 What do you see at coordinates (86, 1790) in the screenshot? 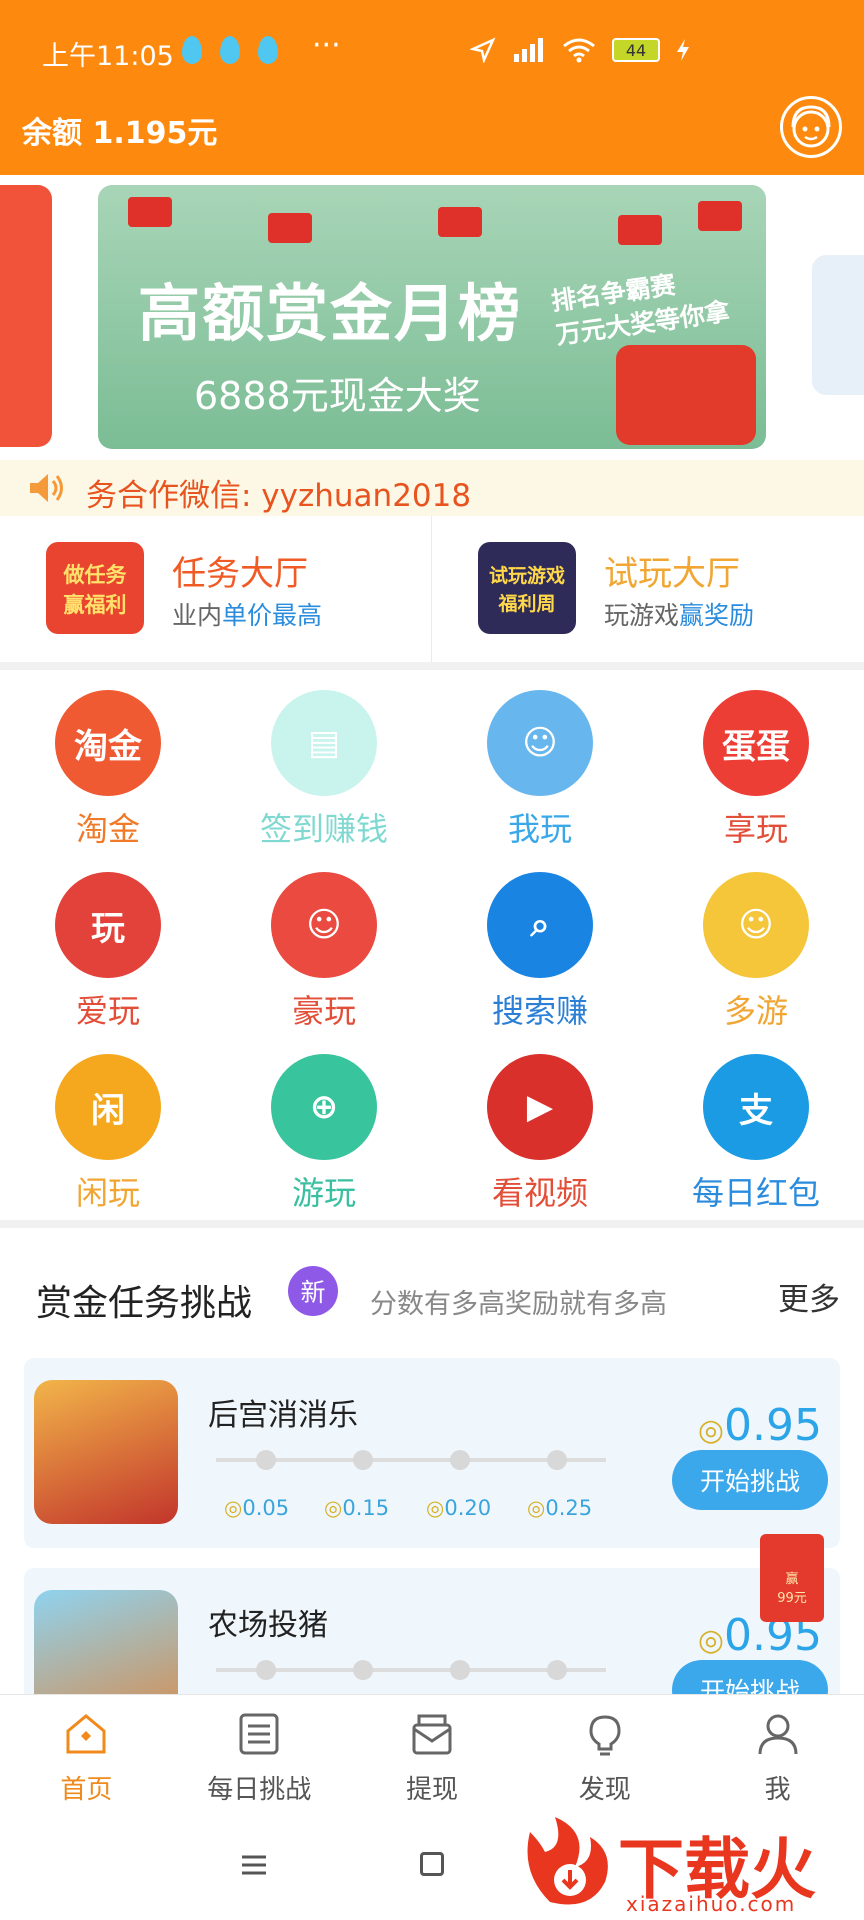
I see `nav-label: 首页` at bounding box center [86, 1790].